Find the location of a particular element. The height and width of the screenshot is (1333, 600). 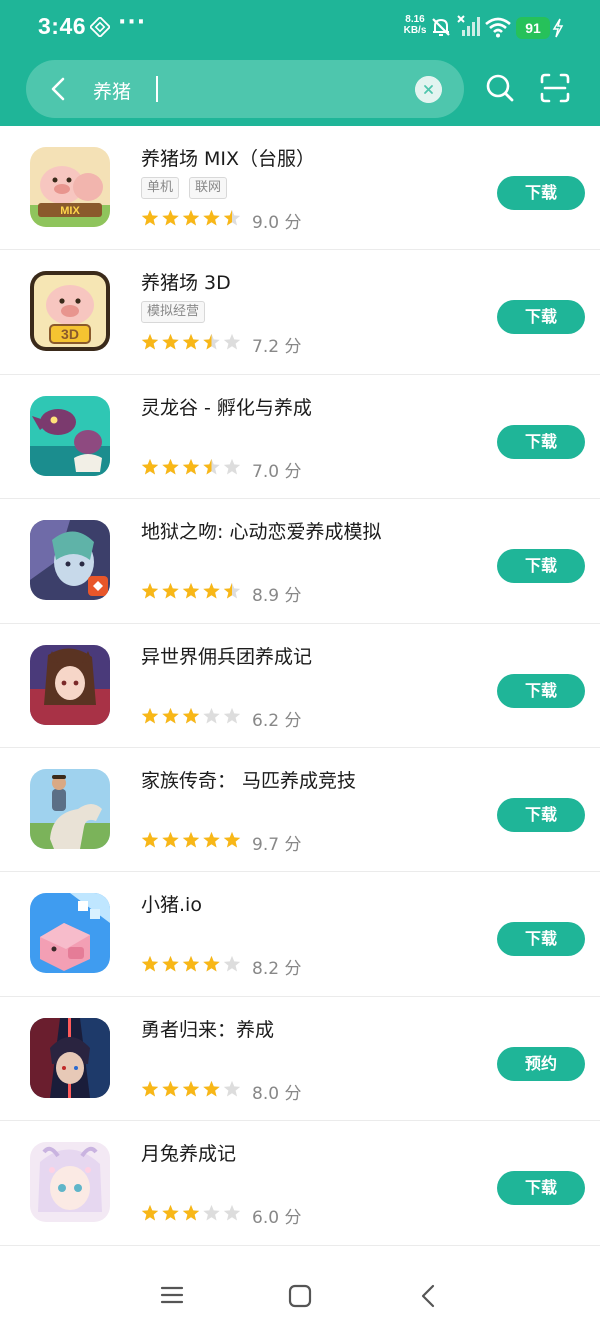

mercenary-girl-icon is located at coordinates (70, 684).